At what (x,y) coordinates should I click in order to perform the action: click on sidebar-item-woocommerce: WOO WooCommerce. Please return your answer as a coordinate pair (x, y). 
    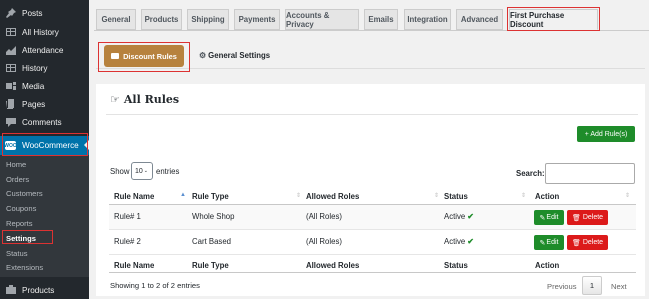
    Looking at the image, I should click on (44, 145).